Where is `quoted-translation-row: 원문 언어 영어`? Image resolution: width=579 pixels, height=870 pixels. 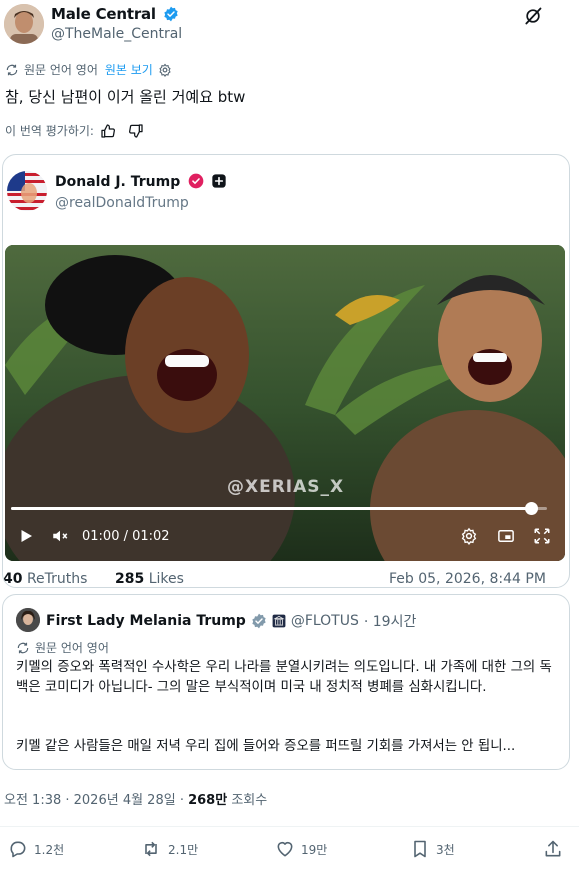
quoted-translation-row: 원문 언어 영어 is located at coordinates (62, 647).